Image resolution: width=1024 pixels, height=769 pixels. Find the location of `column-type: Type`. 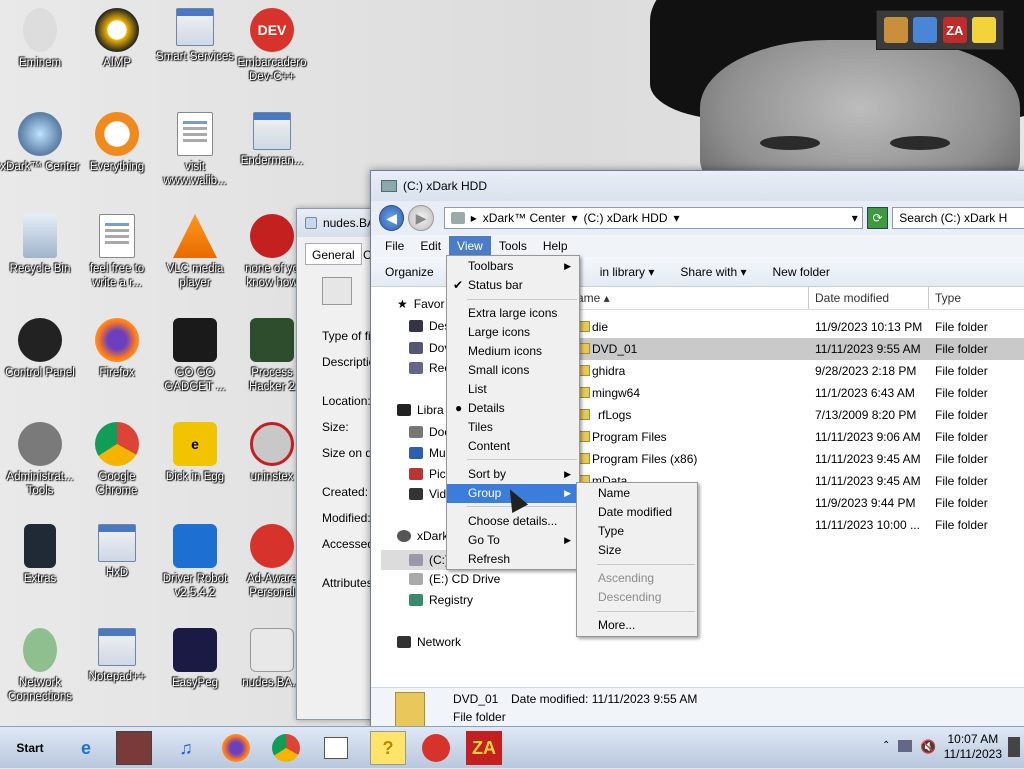

column-type: Type is located at coordinates (976, 298).